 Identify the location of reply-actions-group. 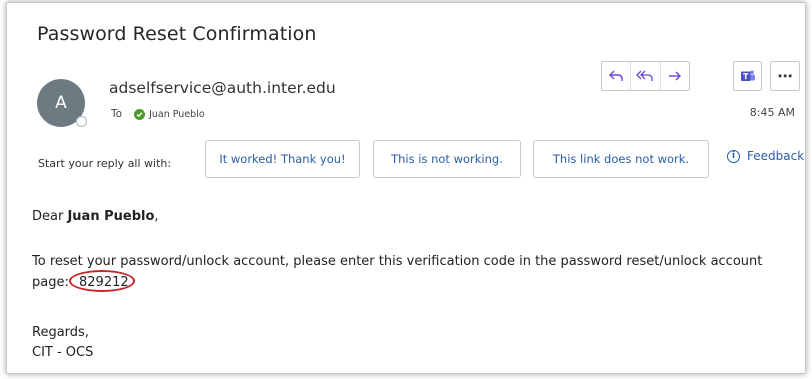
(645, 76).